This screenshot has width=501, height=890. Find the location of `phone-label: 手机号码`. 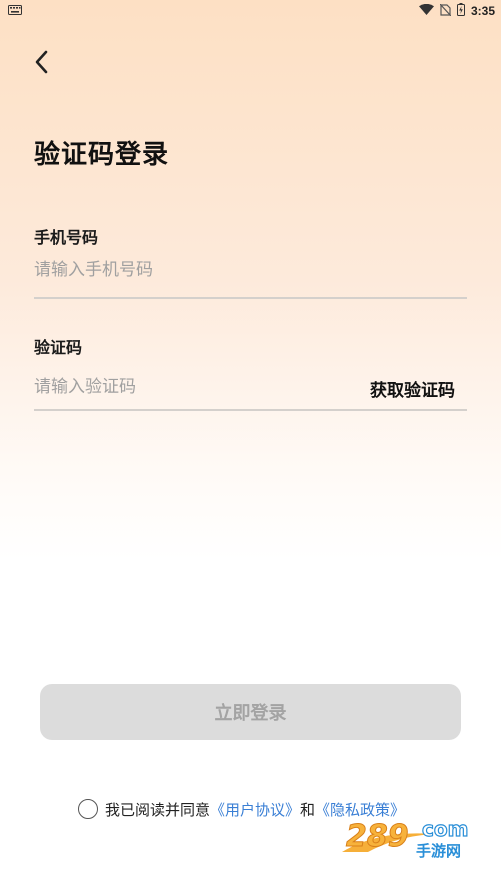

phone-label: 手机号码 is located at coordinates (66, 237).